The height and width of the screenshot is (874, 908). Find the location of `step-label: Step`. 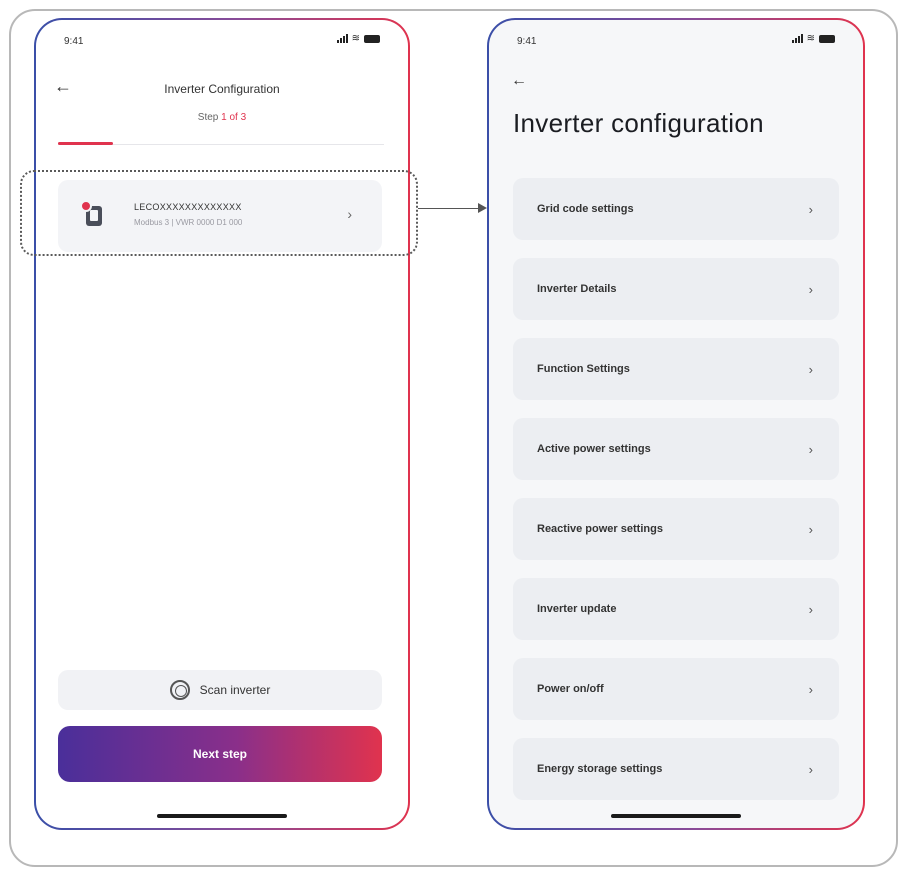

step-label: Step is located at coordinates (208, 117).